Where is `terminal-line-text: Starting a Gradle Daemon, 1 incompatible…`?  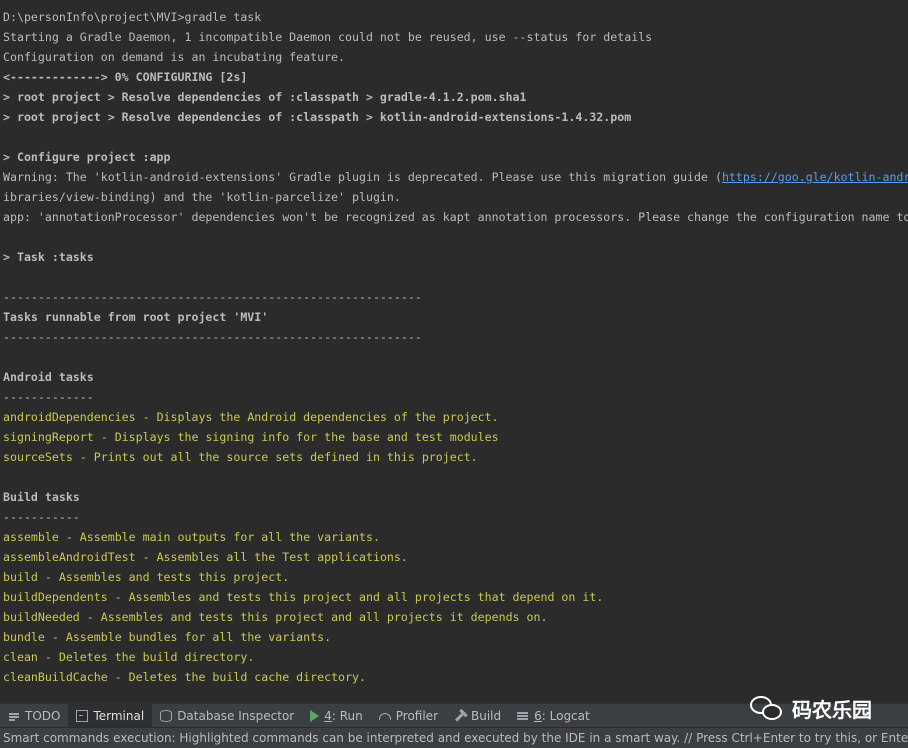
terminal-line-text: Starting a Gradle Daemon, 1 incompatible… is located at coordinates (328, 37).